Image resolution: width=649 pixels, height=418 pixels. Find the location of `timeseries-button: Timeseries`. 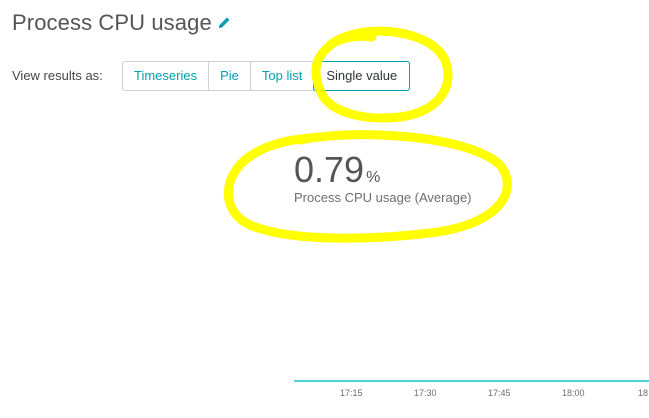

timeseries-button: Timeseries is located at coordinates (166, 76).